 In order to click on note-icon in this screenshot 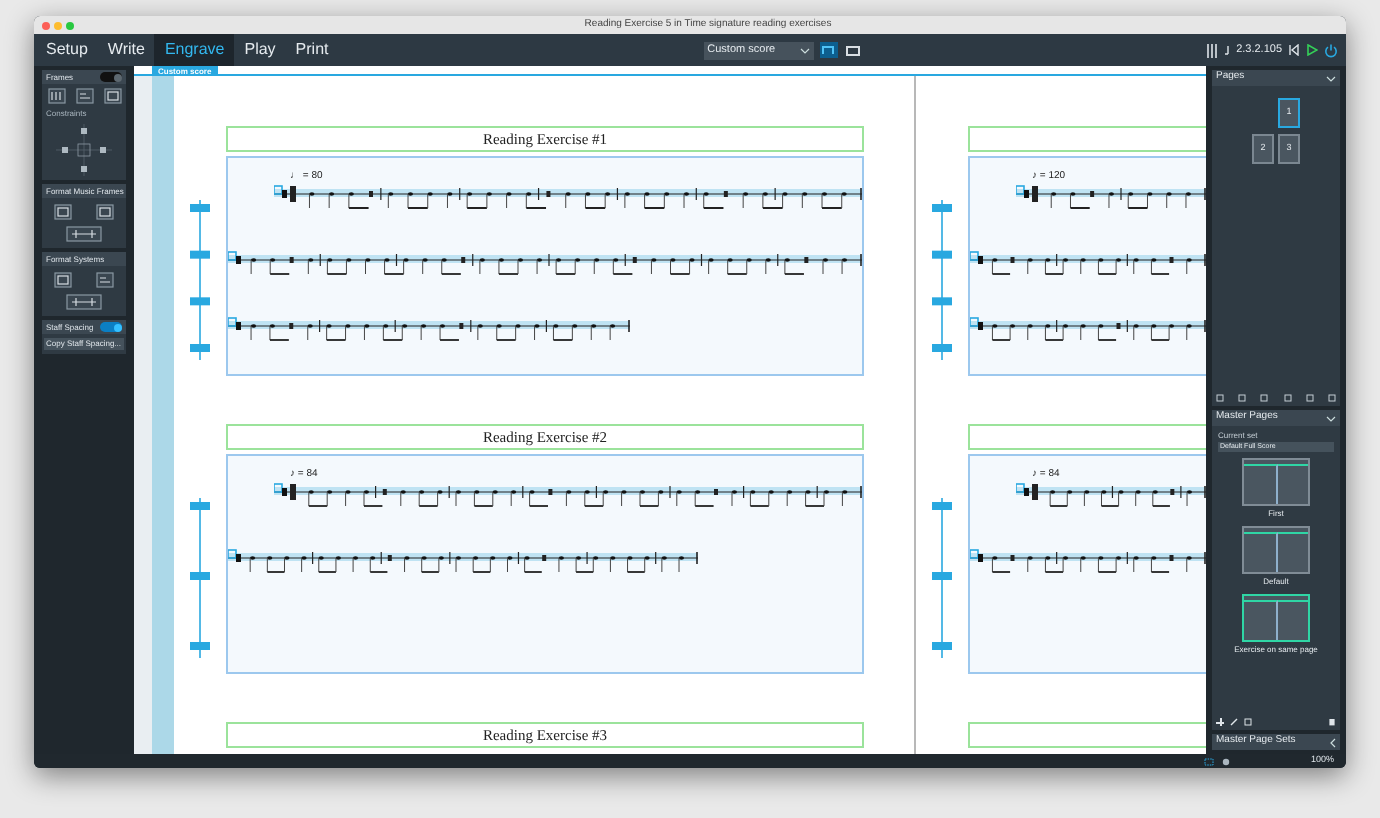, I will do `click(1227, 50)`.